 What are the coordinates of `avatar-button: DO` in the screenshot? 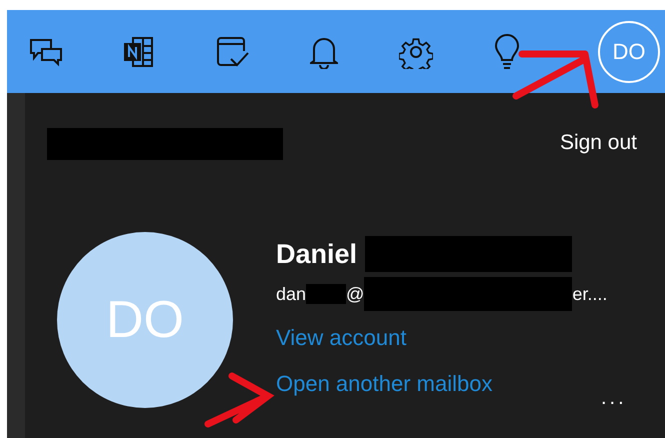 It's located at (629, 51).